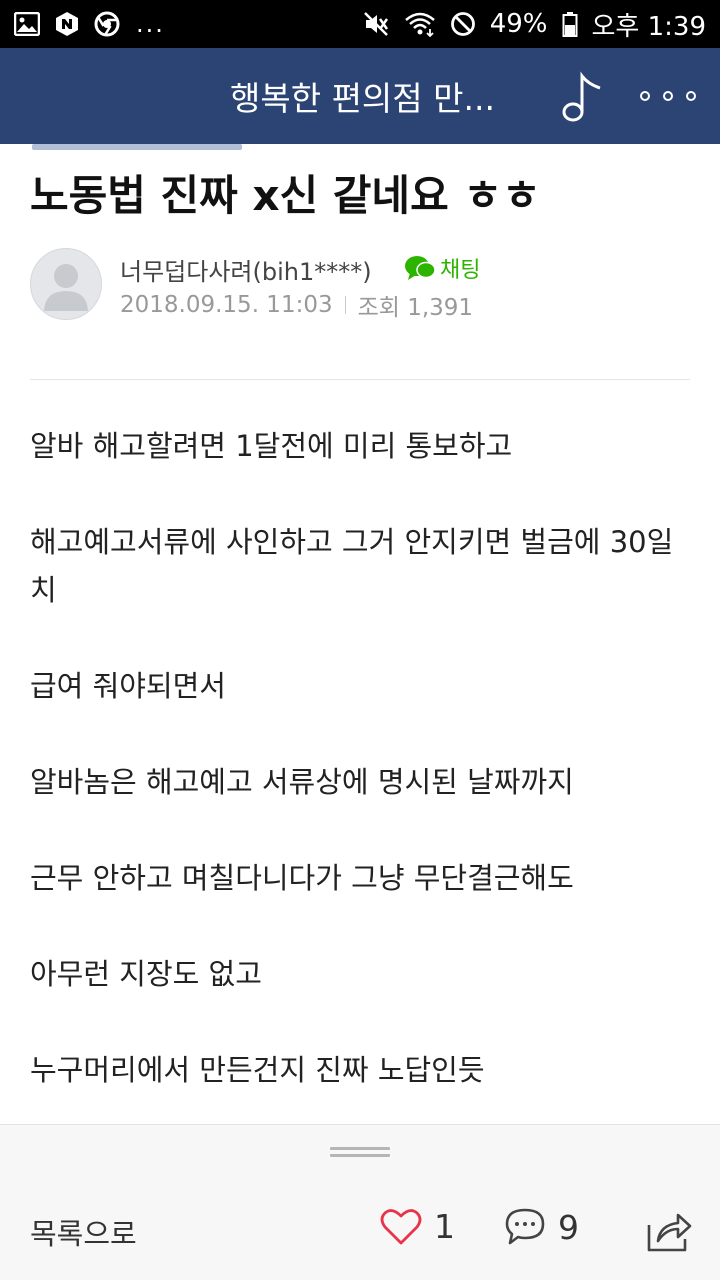  I want to click on music-button, so click(581, 97).